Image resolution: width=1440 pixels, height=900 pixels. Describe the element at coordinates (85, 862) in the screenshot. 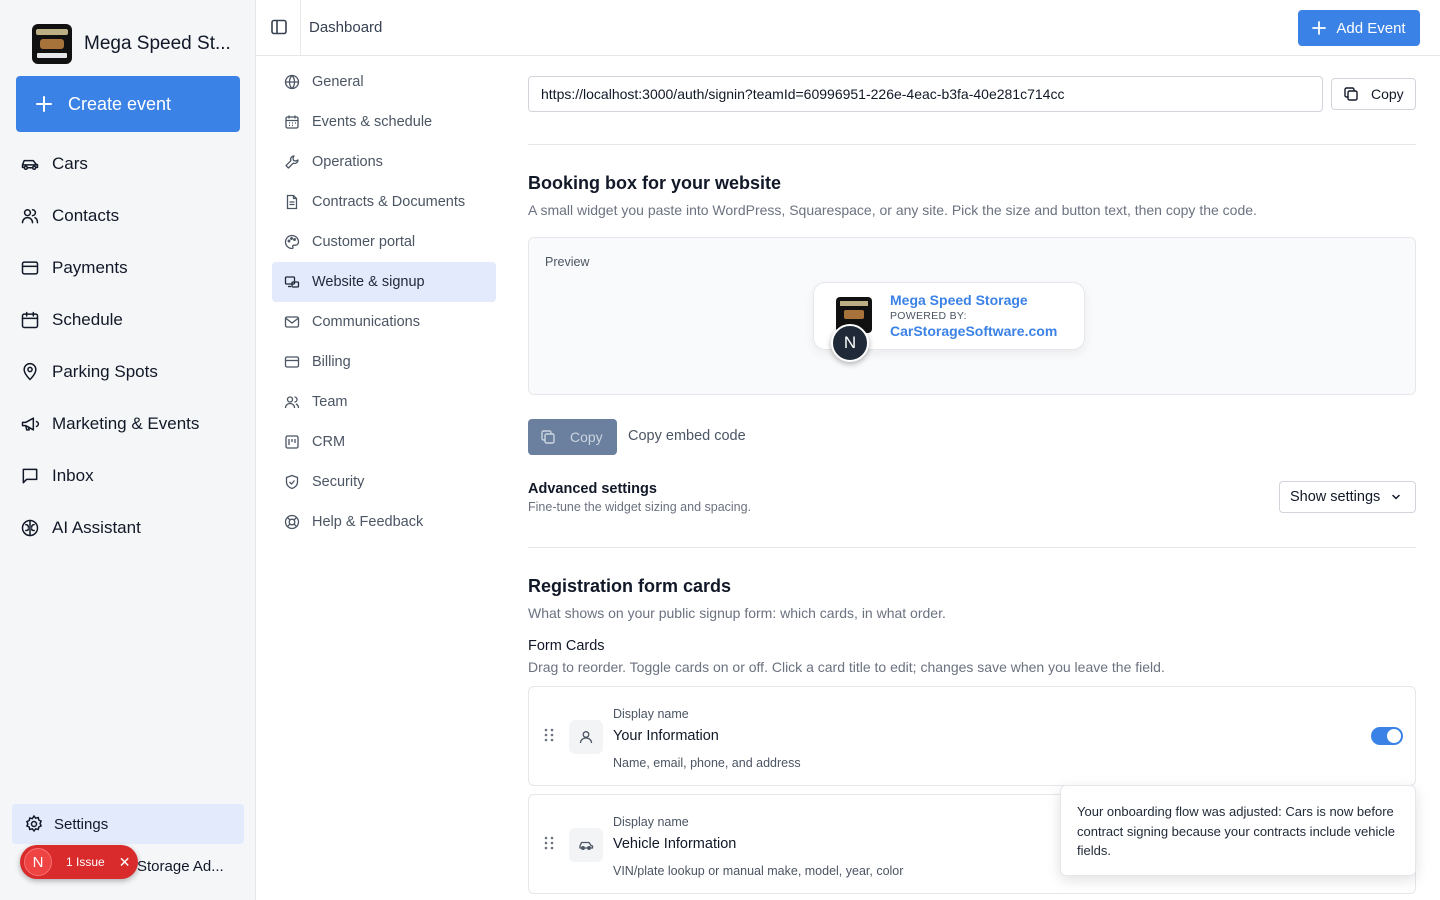

I see `issue-label: 1 Issue` at that location.